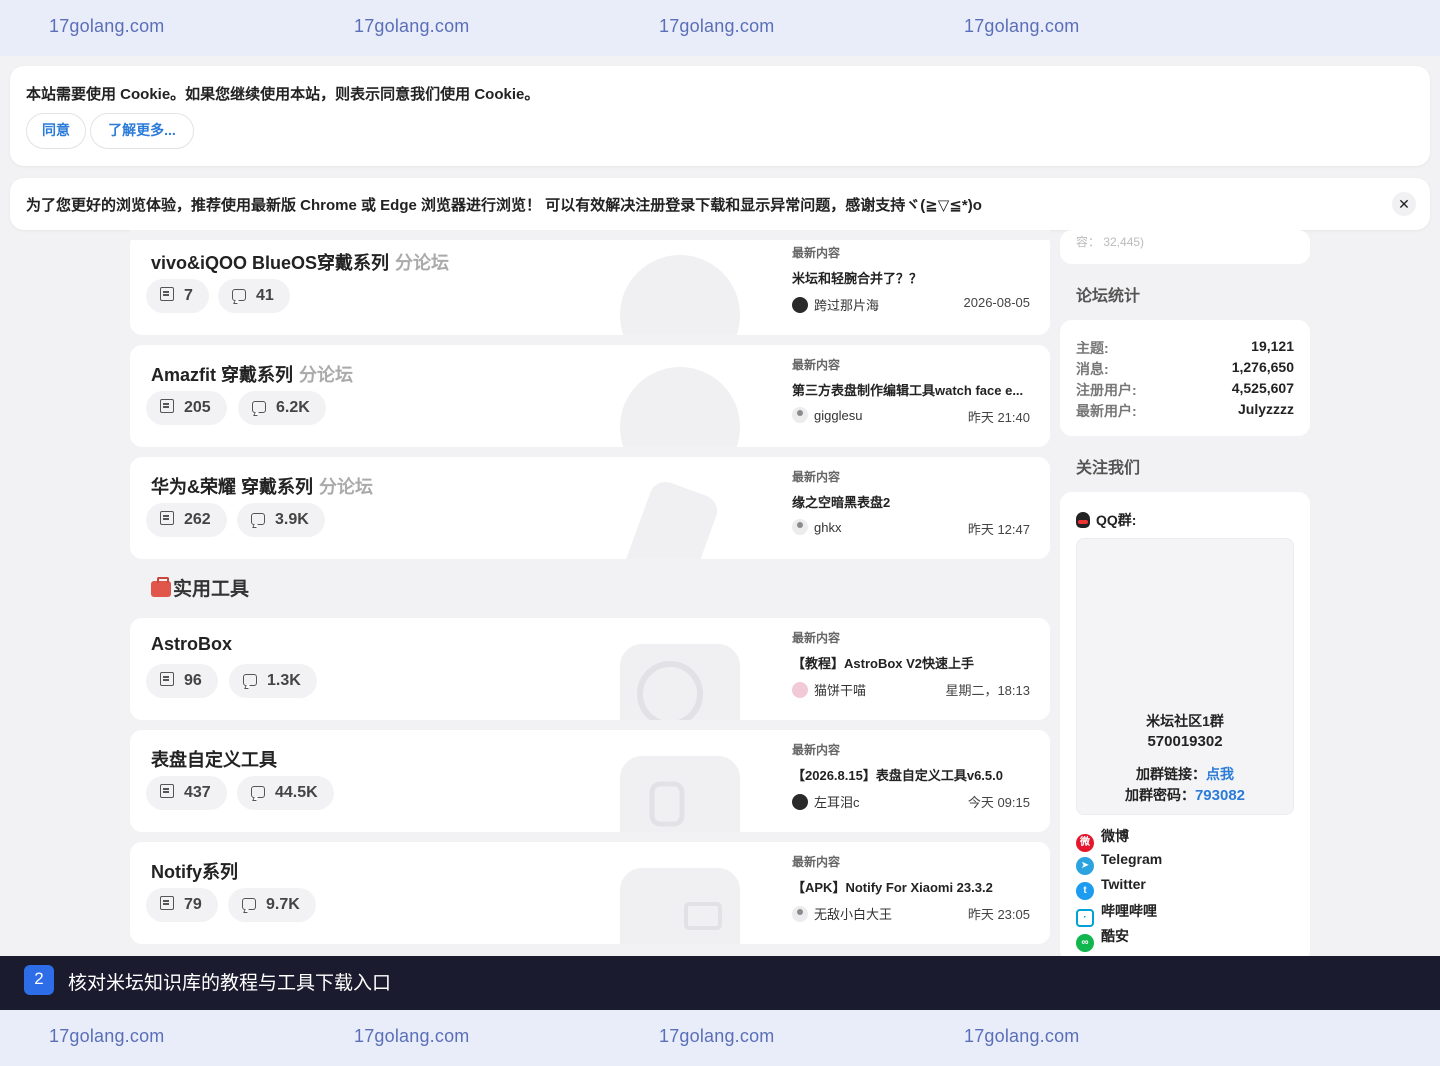 This screenshot has height=1066, width=1440. Describe the element at coordinates (912, 501) in the screenshot. I see `latest-thread-link: 缘之空暗黑表盘2` at that location.